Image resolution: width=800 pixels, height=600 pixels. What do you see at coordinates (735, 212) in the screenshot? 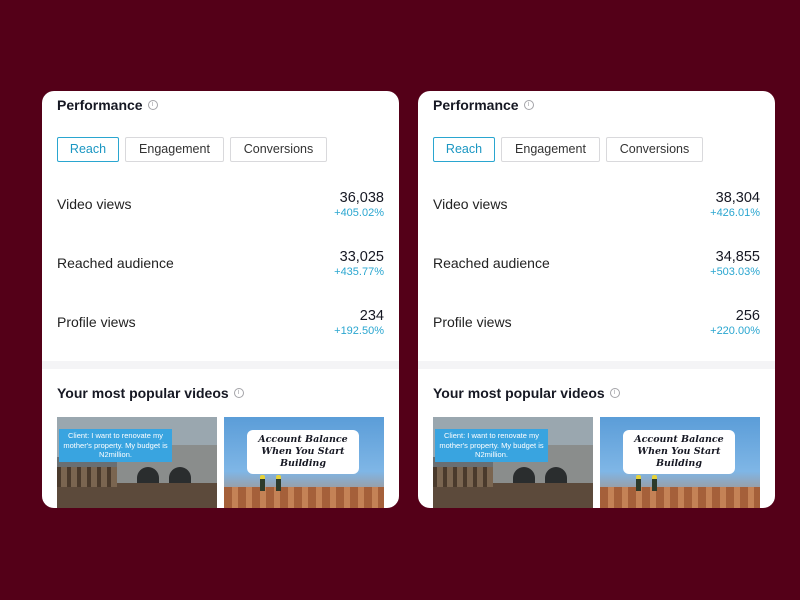
I see `metric-change: +426.01%` at bounding box center [735, 212].